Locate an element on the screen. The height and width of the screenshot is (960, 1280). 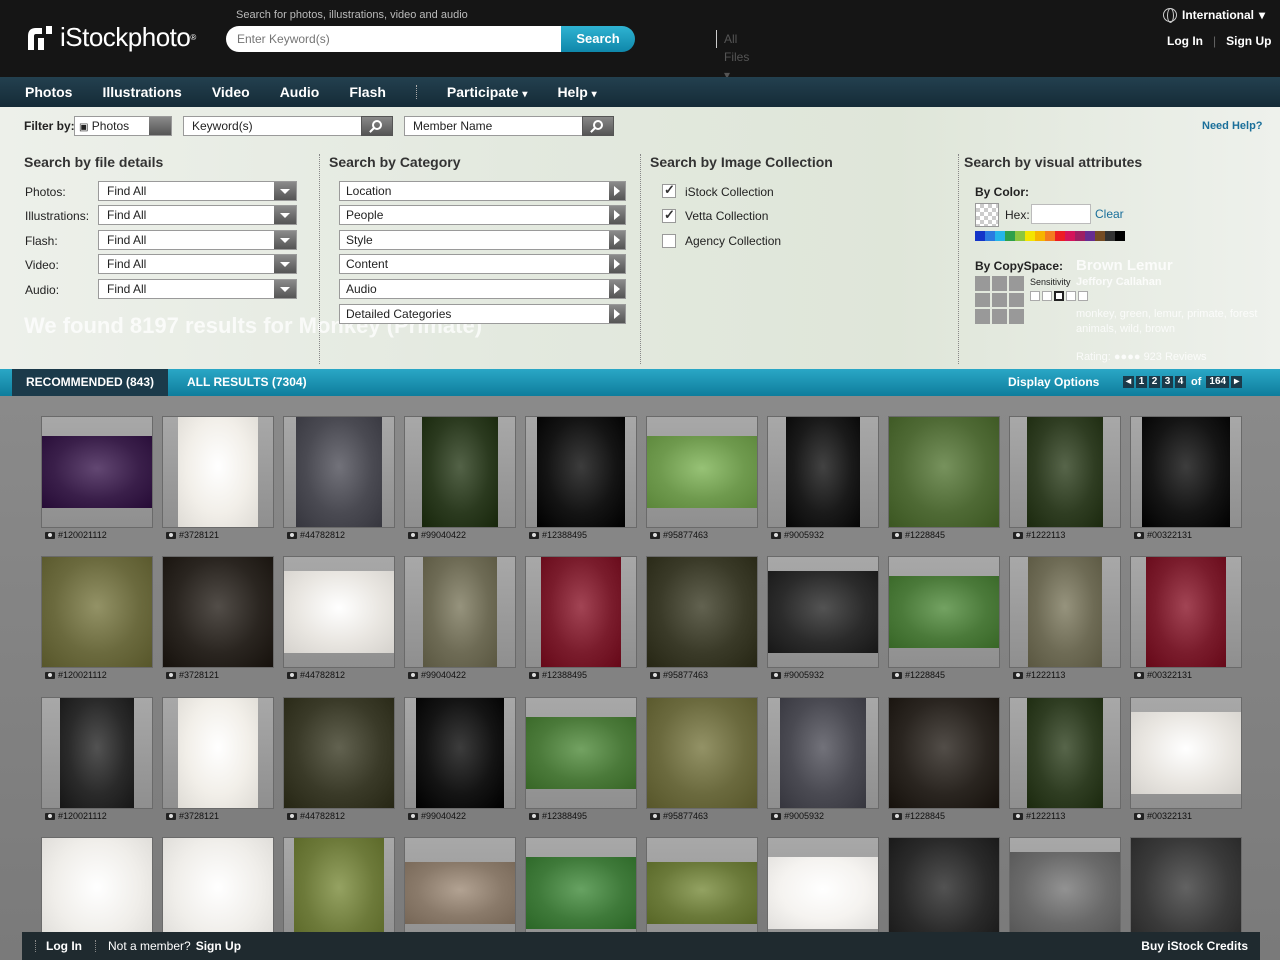
category-location: Location is located at coordinates (482, 191).